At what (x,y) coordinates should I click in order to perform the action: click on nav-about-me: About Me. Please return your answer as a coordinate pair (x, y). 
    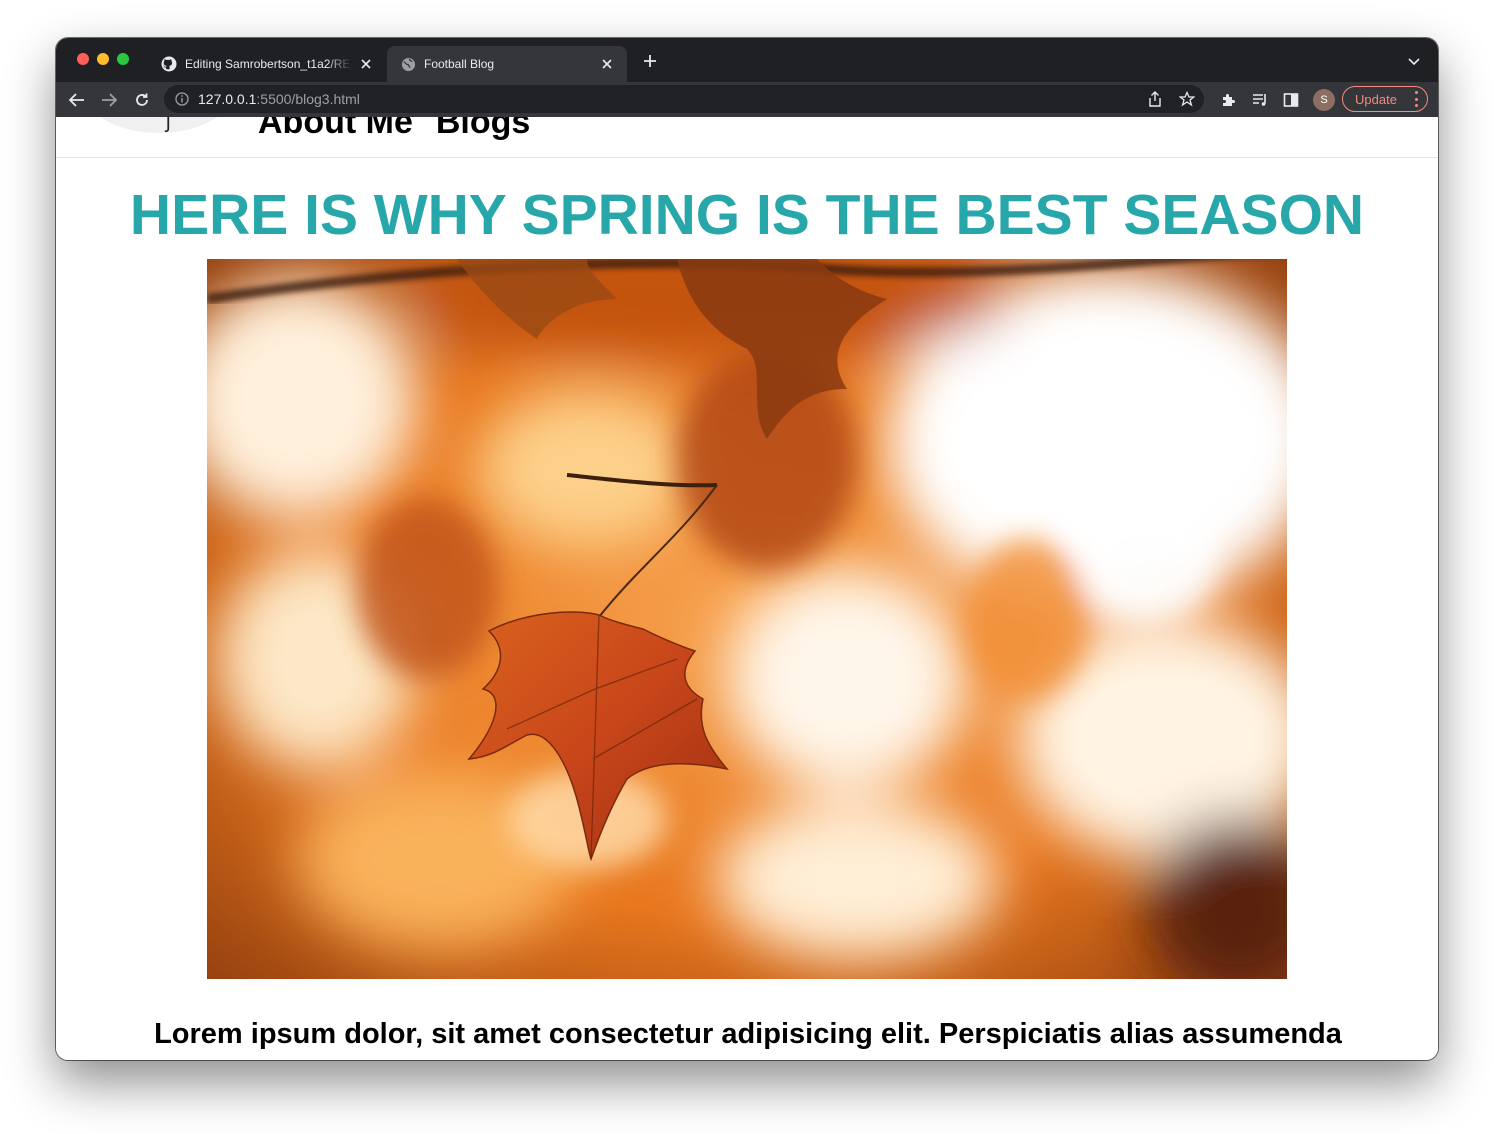
    Looking at the image, I should click on (335, 128).